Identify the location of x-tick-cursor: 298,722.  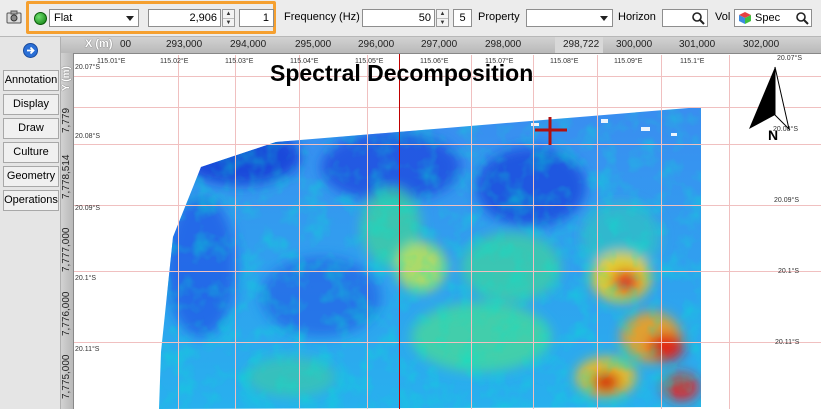
(581, 44).